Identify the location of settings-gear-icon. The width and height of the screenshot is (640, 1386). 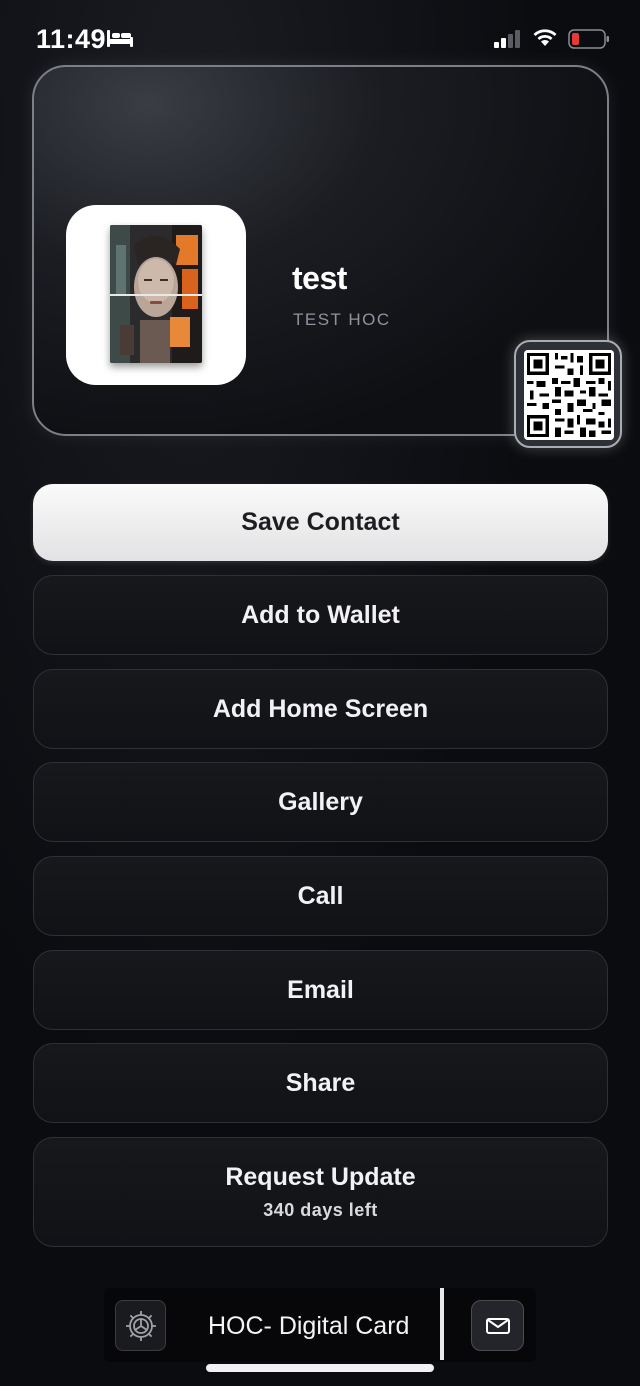
(140, 1325).